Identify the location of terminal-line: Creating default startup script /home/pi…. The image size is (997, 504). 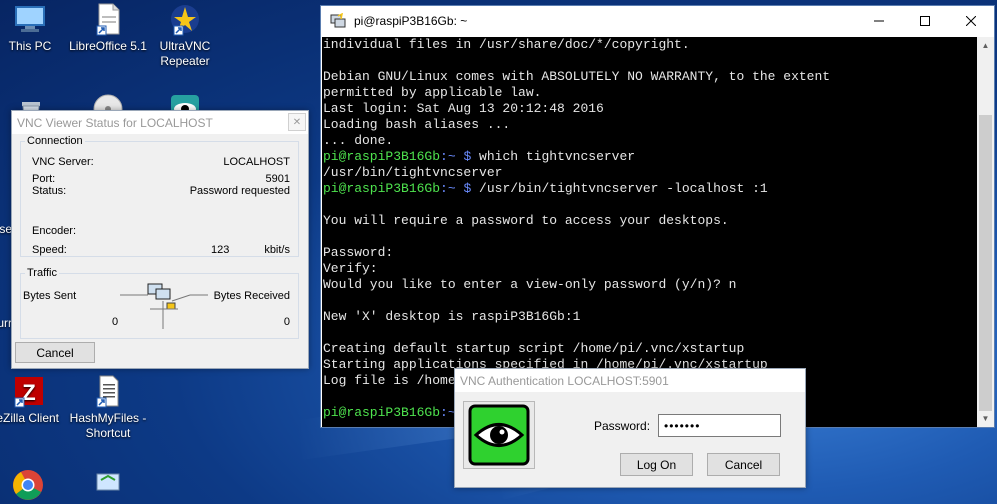
(534, 348).